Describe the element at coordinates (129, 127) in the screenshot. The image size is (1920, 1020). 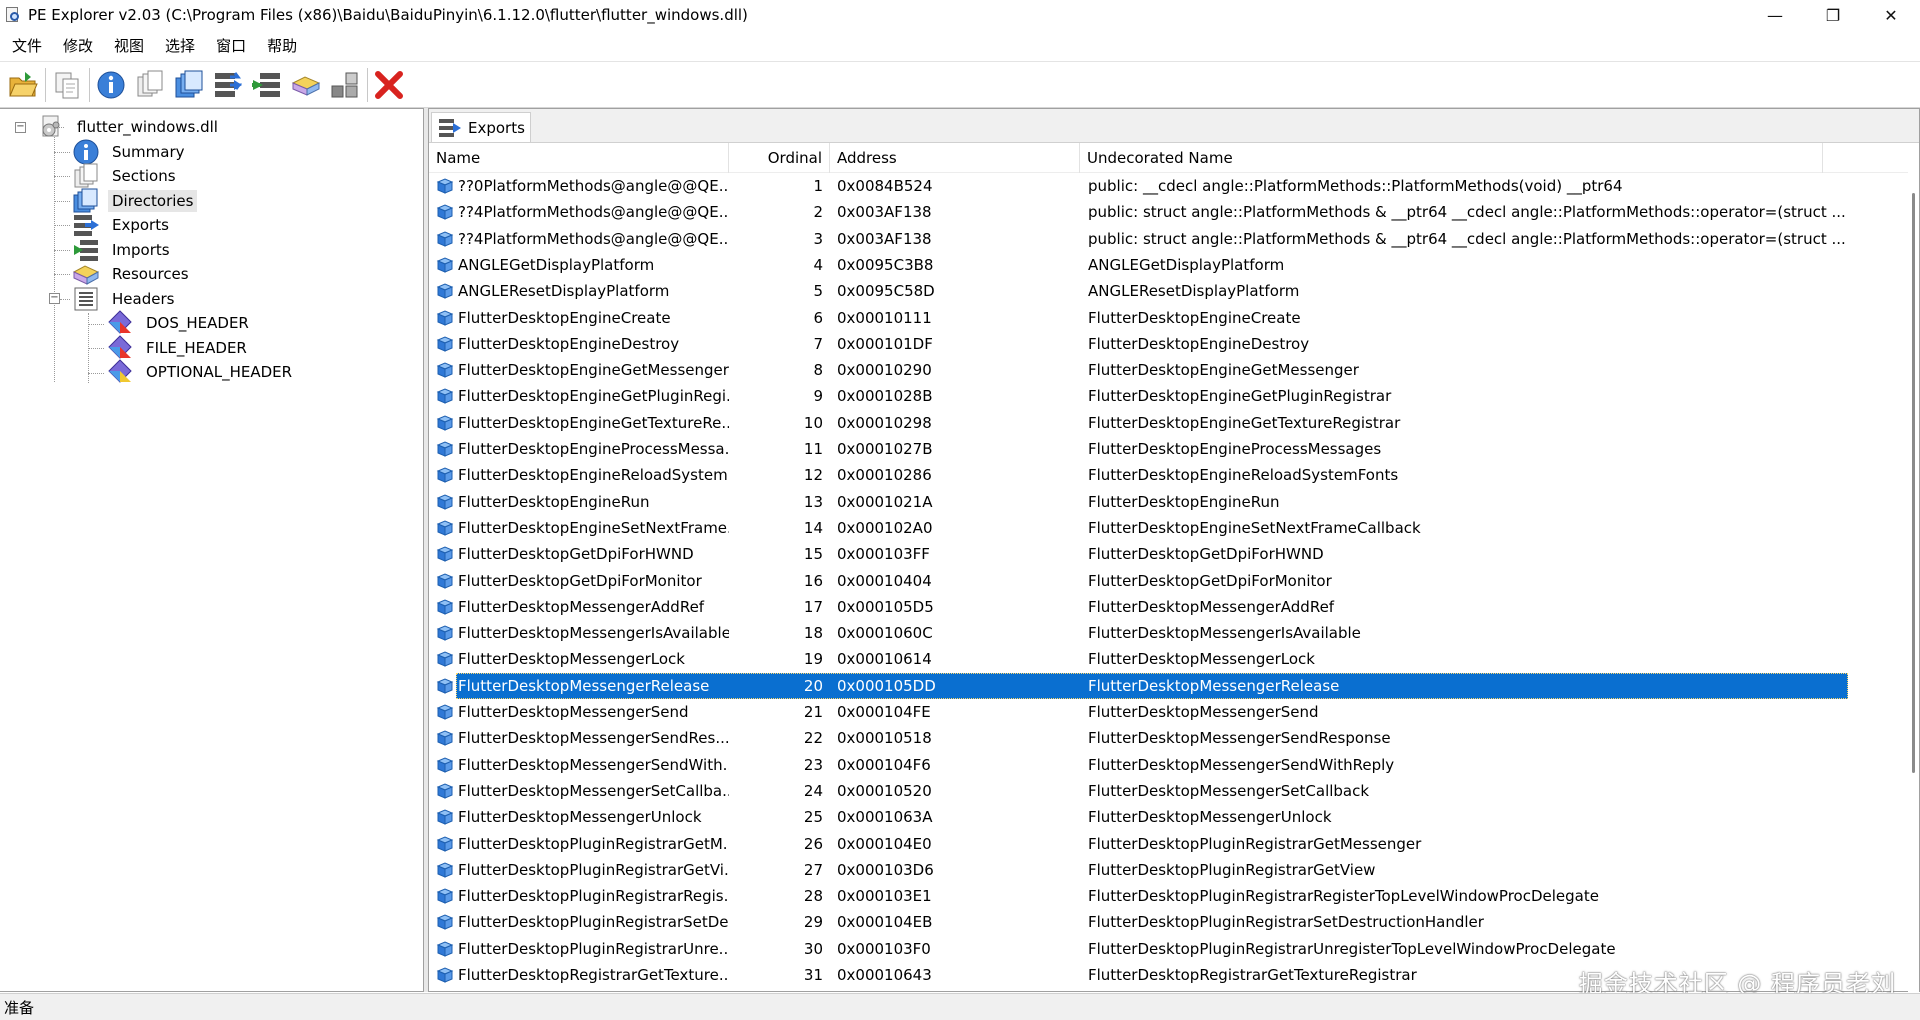
I see `tree-root-file: flutter_windows.dll` at that location.